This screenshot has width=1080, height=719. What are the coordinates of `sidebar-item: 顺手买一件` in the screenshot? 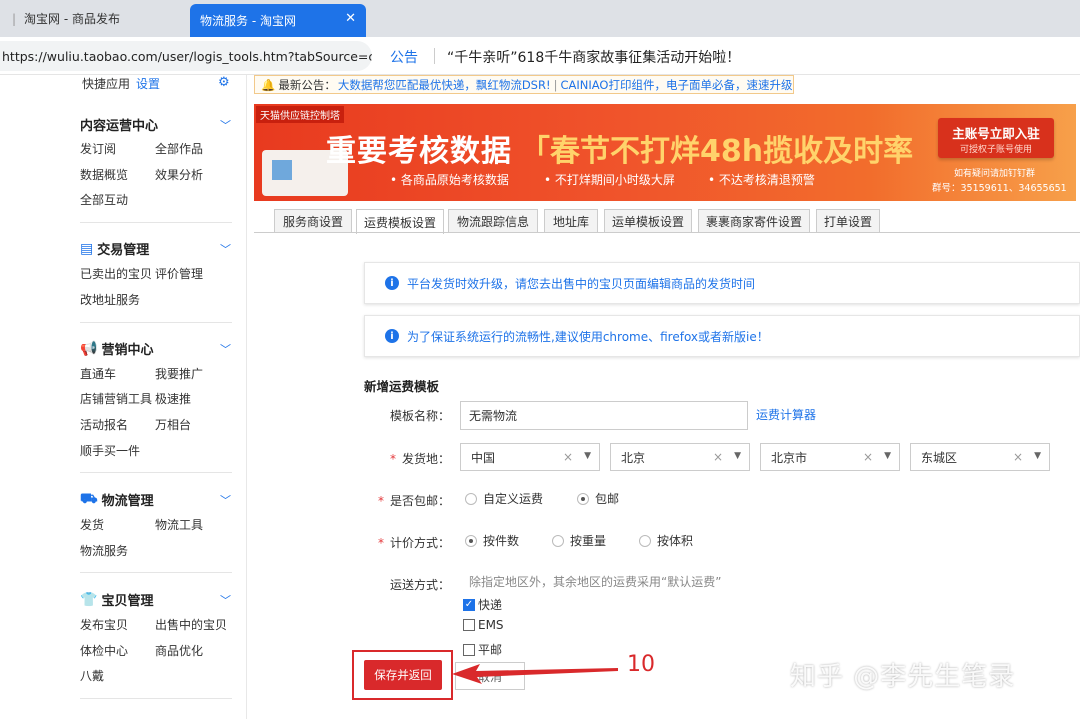 It's located at (110, 450).